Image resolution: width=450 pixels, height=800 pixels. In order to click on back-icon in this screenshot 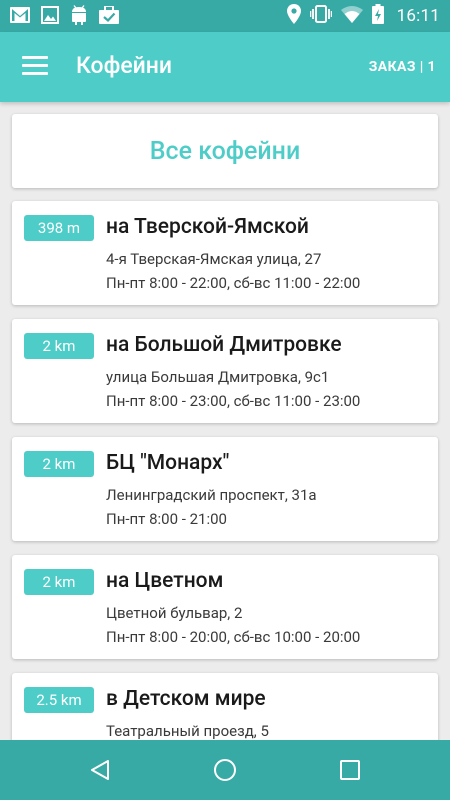, I will do `click(100, 770)`.